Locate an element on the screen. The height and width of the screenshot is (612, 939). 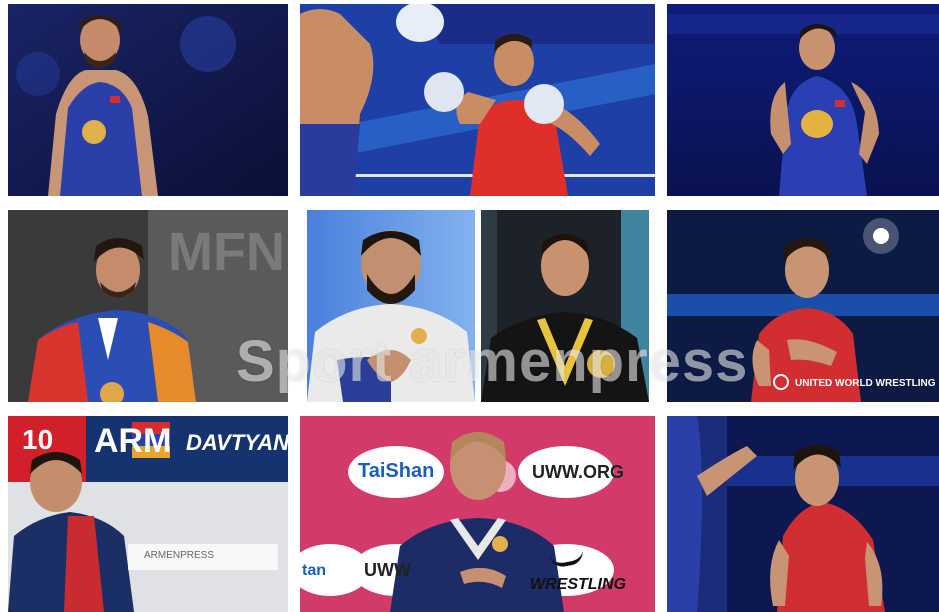
photo-boxer-red-punch is located at coordinates (477, 100).